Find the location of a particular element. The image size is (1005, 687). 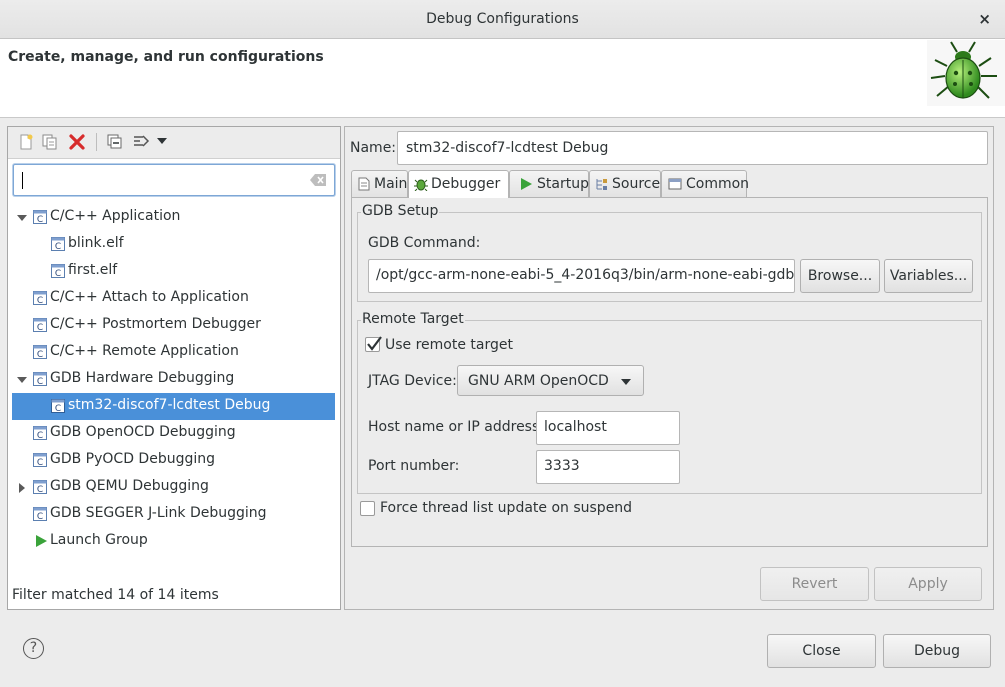

force-thread-update-checkbox is located at coordinates (367, 508).